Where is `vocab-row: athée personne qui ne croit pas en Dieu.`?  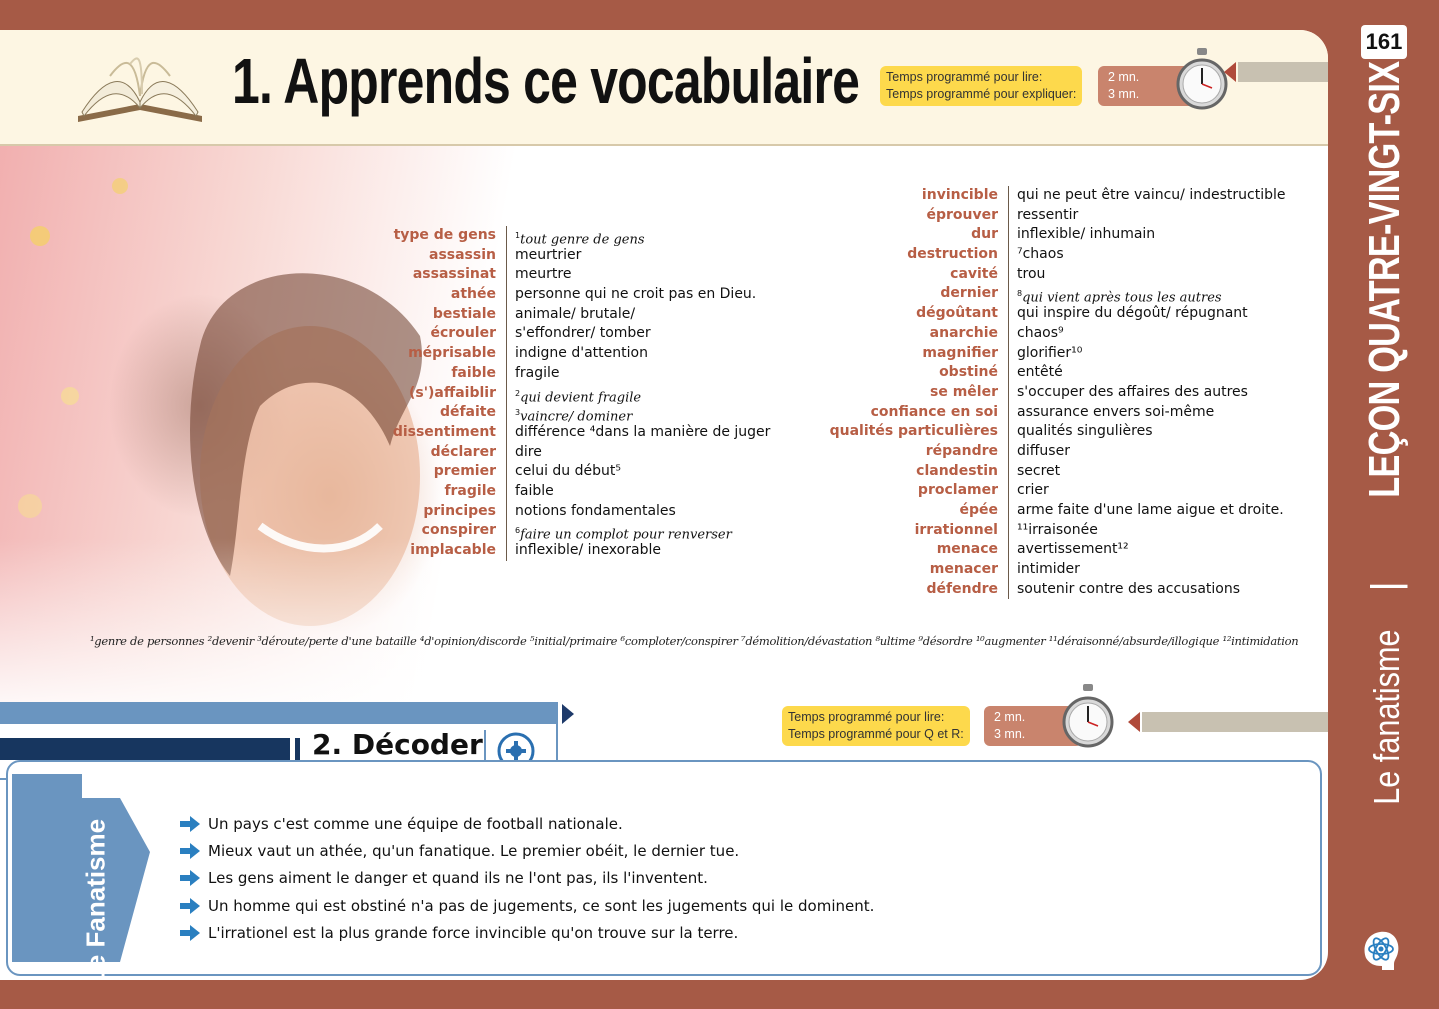 vocab-row: athée personne qui ne croit pas en Dieu. is located at coordinates (535, 295).